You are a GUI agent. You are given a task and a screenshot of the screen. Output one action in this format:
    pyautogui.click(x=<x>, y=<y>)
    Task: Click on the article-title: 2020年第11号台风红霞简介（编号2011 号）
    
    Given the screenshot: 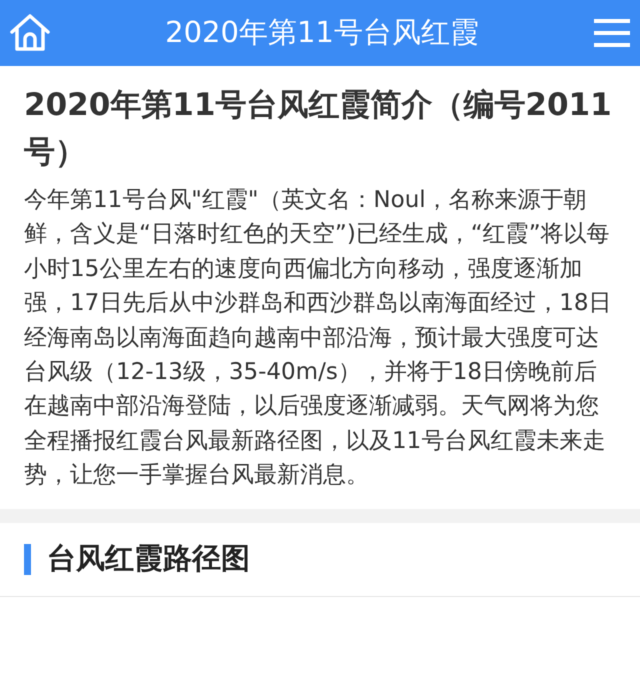 What is the action you would take?
    pyautogui.click(x=318, y=129)
    